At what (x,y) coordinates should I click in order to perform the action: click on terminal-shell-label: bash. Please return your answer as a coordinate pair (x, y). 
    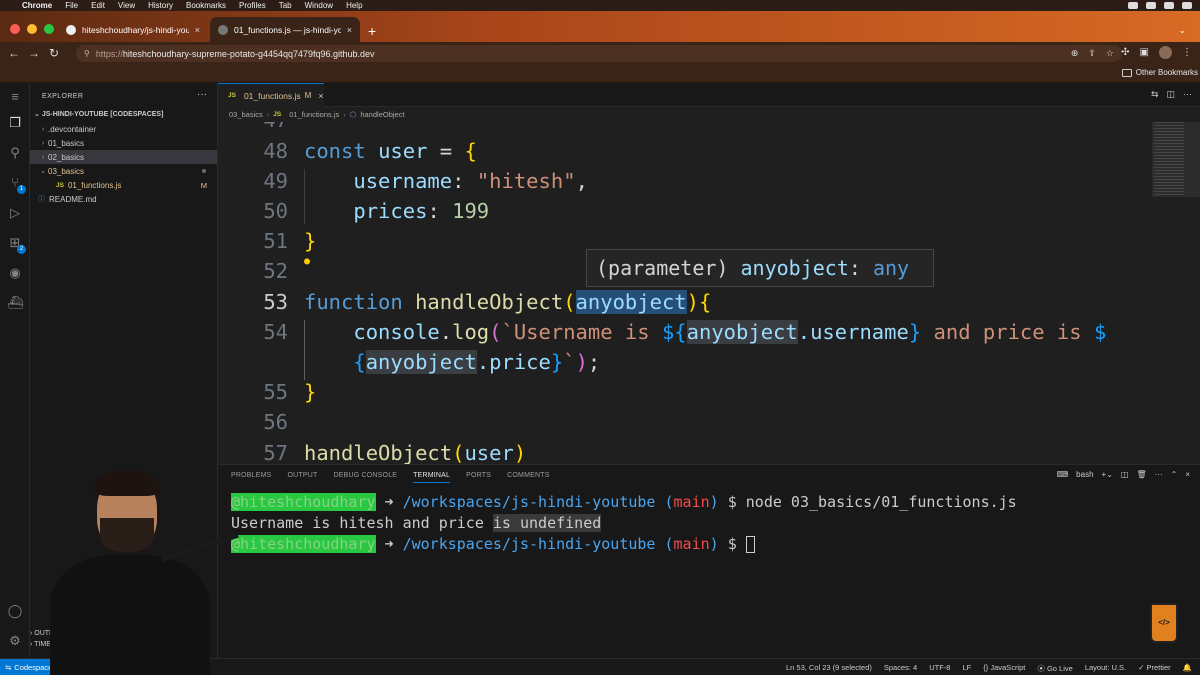
    Looking at the image, I should click on (1084, 474).